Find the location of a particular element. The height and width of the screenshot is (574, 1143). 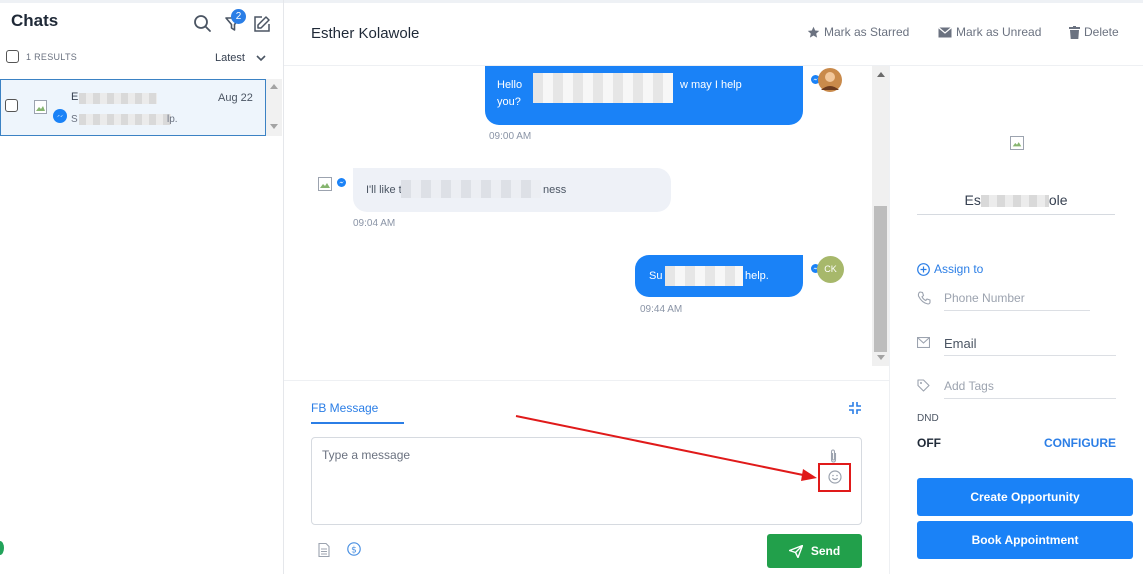

select-all-checkbox is located at coordinates (12, 56).